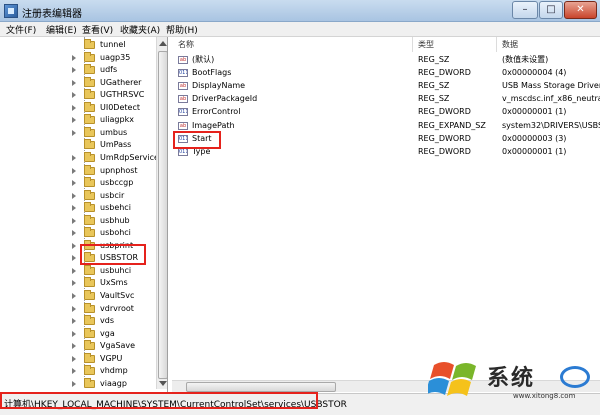 Image resolution: width=600 pixels, height=415 pixels. I want to click on column-header-name: 名称, so click(186, 44).